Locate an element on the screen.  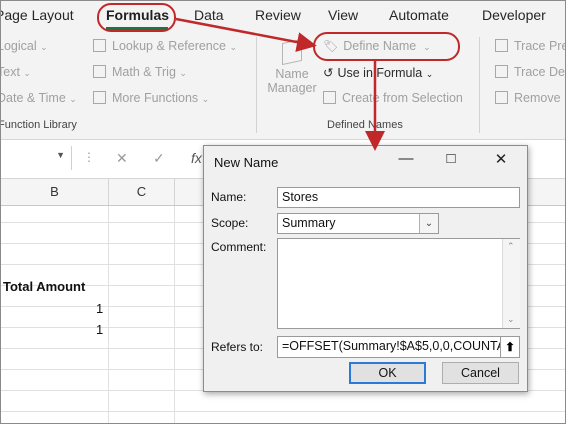
lookup-reference-button: Lookup & Reference ⌄ is located at coordinates (165, 46).